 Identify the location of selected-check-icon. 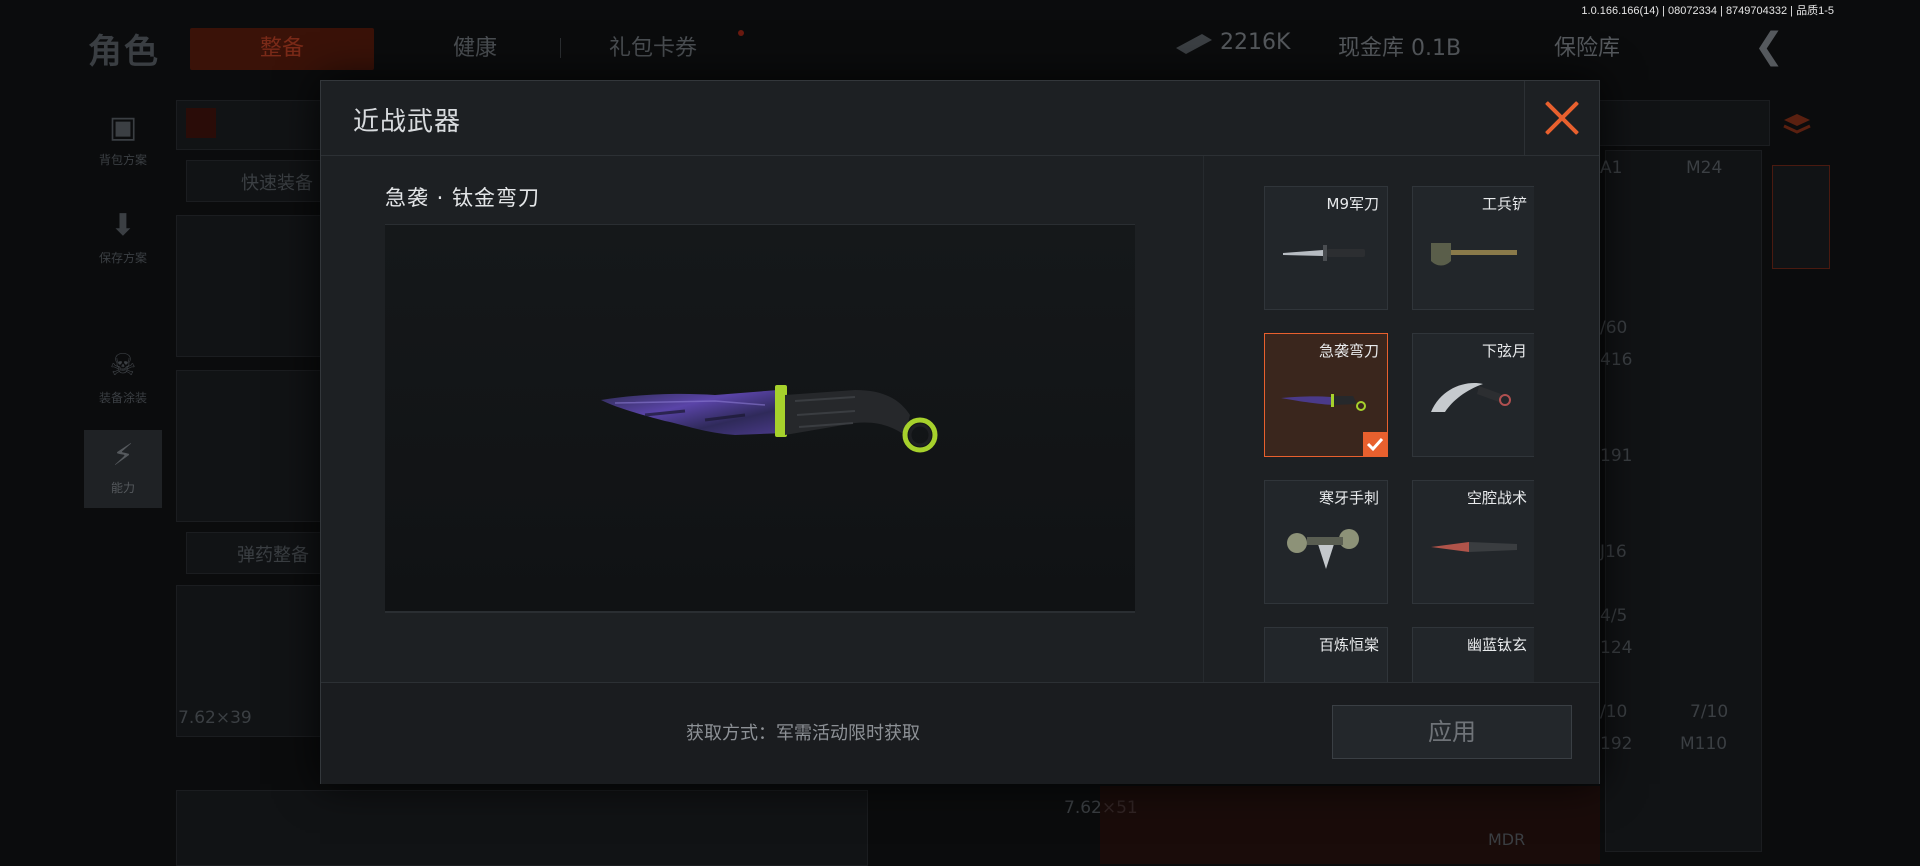
(1375, 444).